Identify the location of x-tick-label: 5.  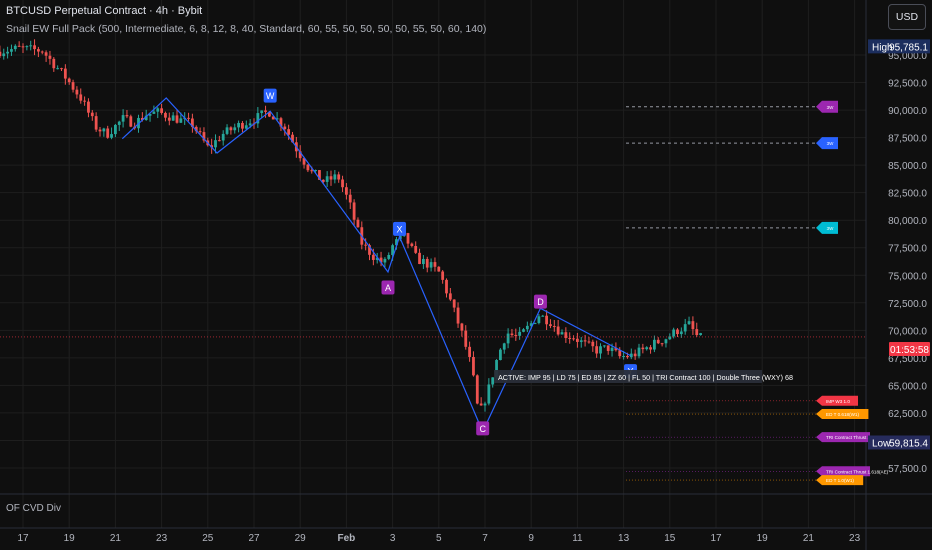
(439, 538).